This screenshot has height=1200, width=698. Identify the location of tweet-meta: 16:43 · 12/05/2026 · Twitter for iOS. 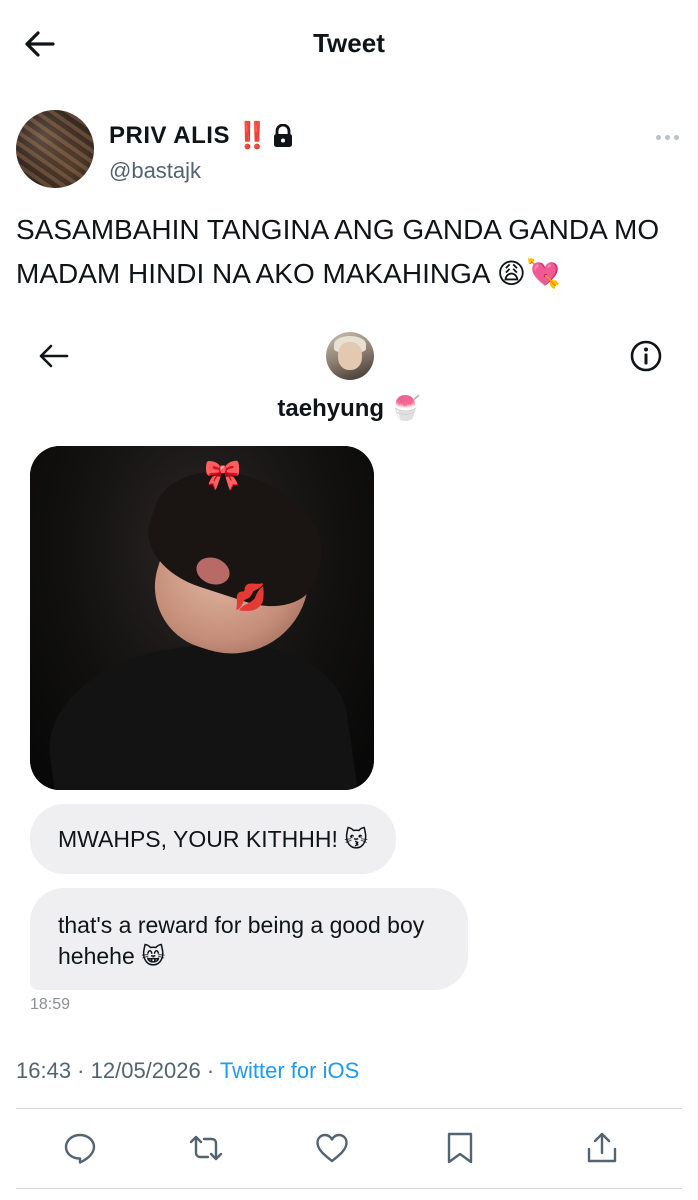
(187, 1071).